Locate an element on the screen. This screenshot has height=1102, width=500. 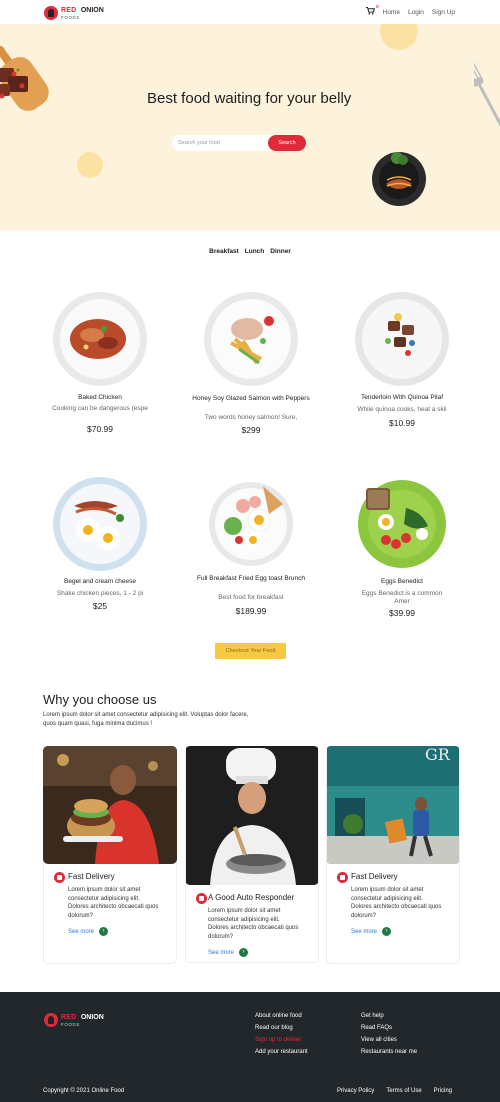
hero-title: Best food waiting for your belly is located at coordinates (249, 98).